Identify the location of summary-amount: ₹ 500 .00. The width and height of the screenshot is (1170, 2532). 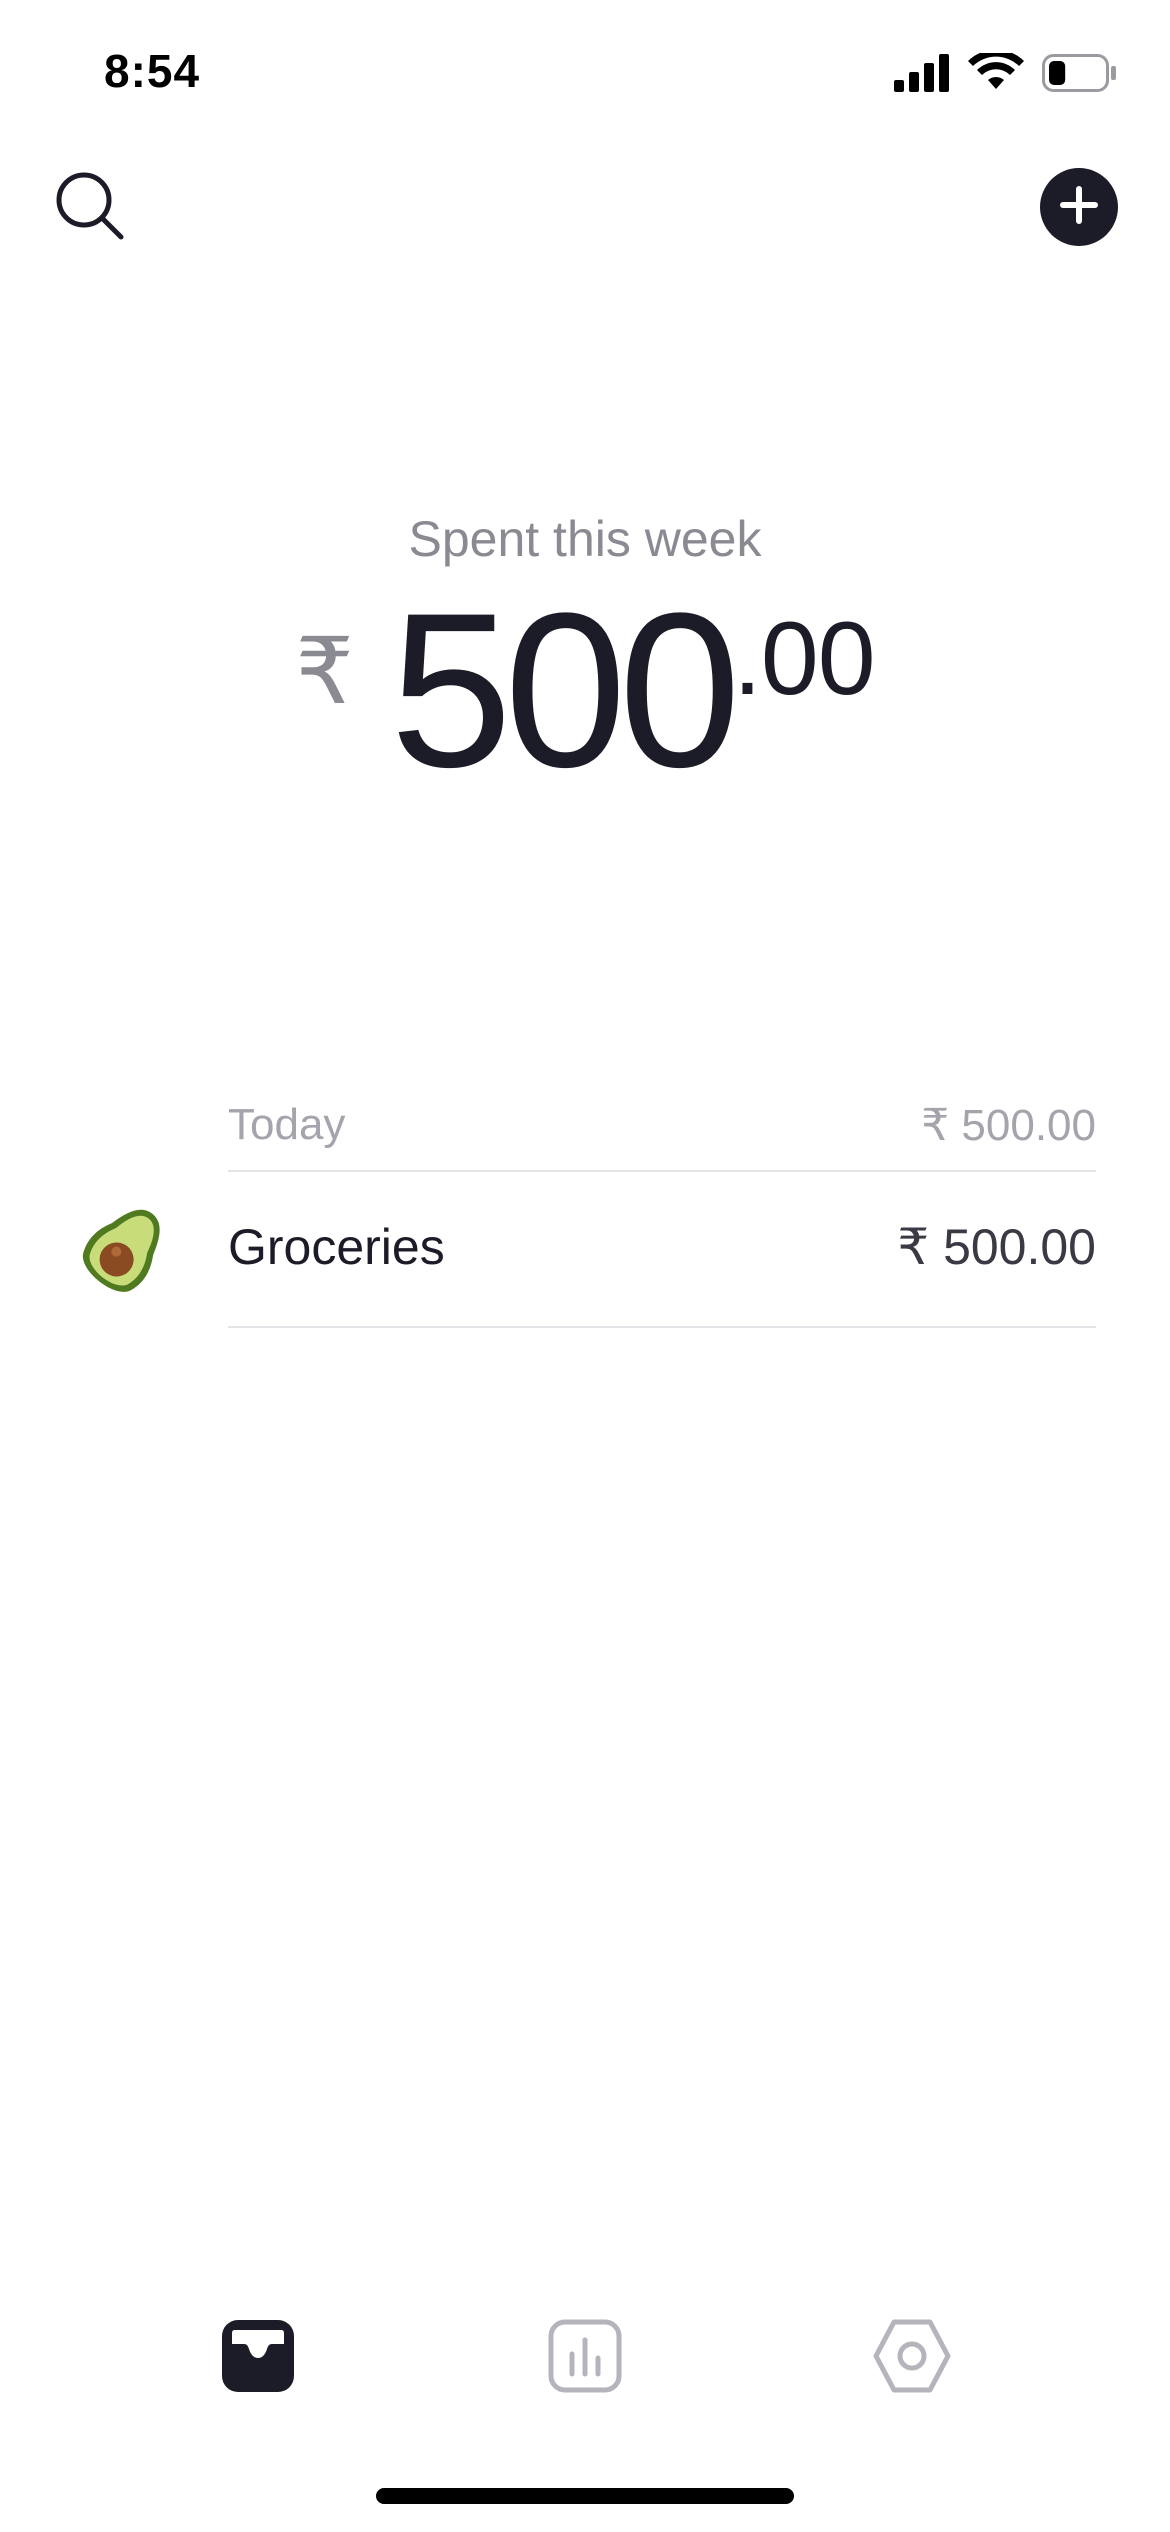
(585, 690).